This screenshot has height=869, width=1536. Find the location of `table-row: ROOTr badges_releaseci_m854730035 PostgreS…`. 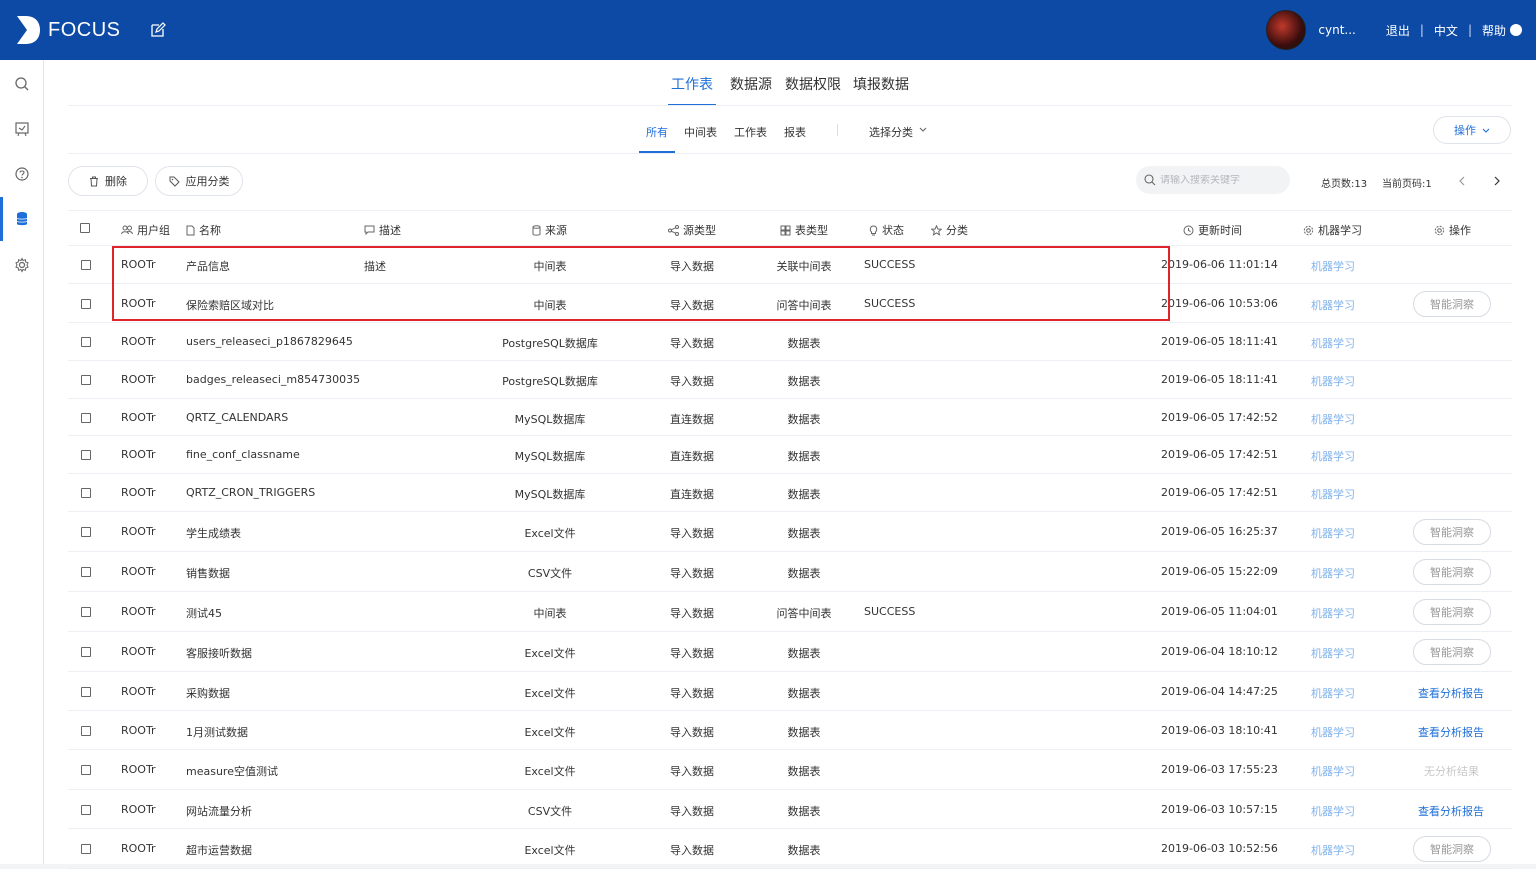

table-row: ROOTr badges_releaseci_m854730035 PostgreS… is located at coordinates (790, 380).